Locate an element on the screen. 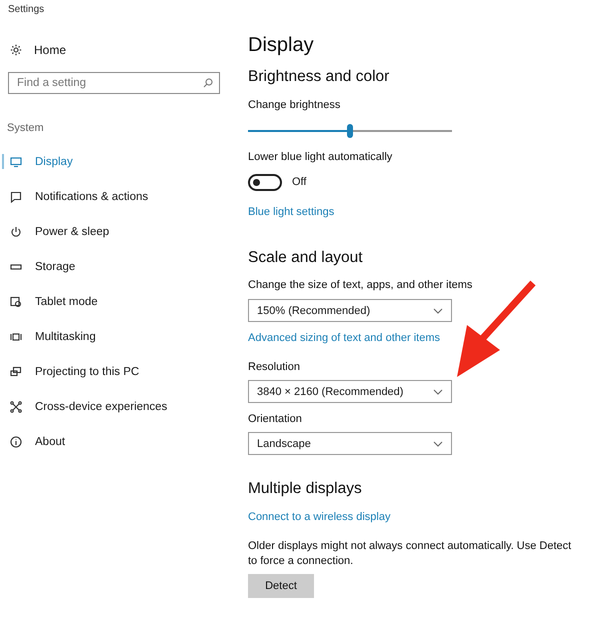 The height and width of the screenshot is (620, 593). slider-thumb is located at coordinates (350, 131).